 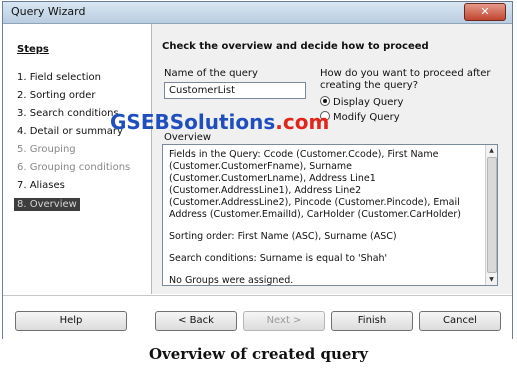 I want to click on display-query-radio: Display Query, so click(x=361, y=102).